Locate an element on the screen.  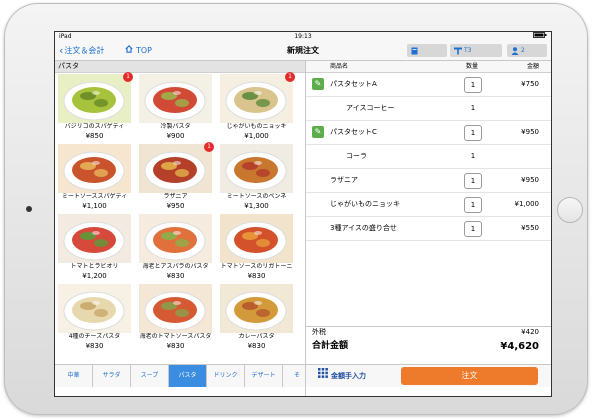
menu-item-price: ¥850 is located at coordinates (94, 136).